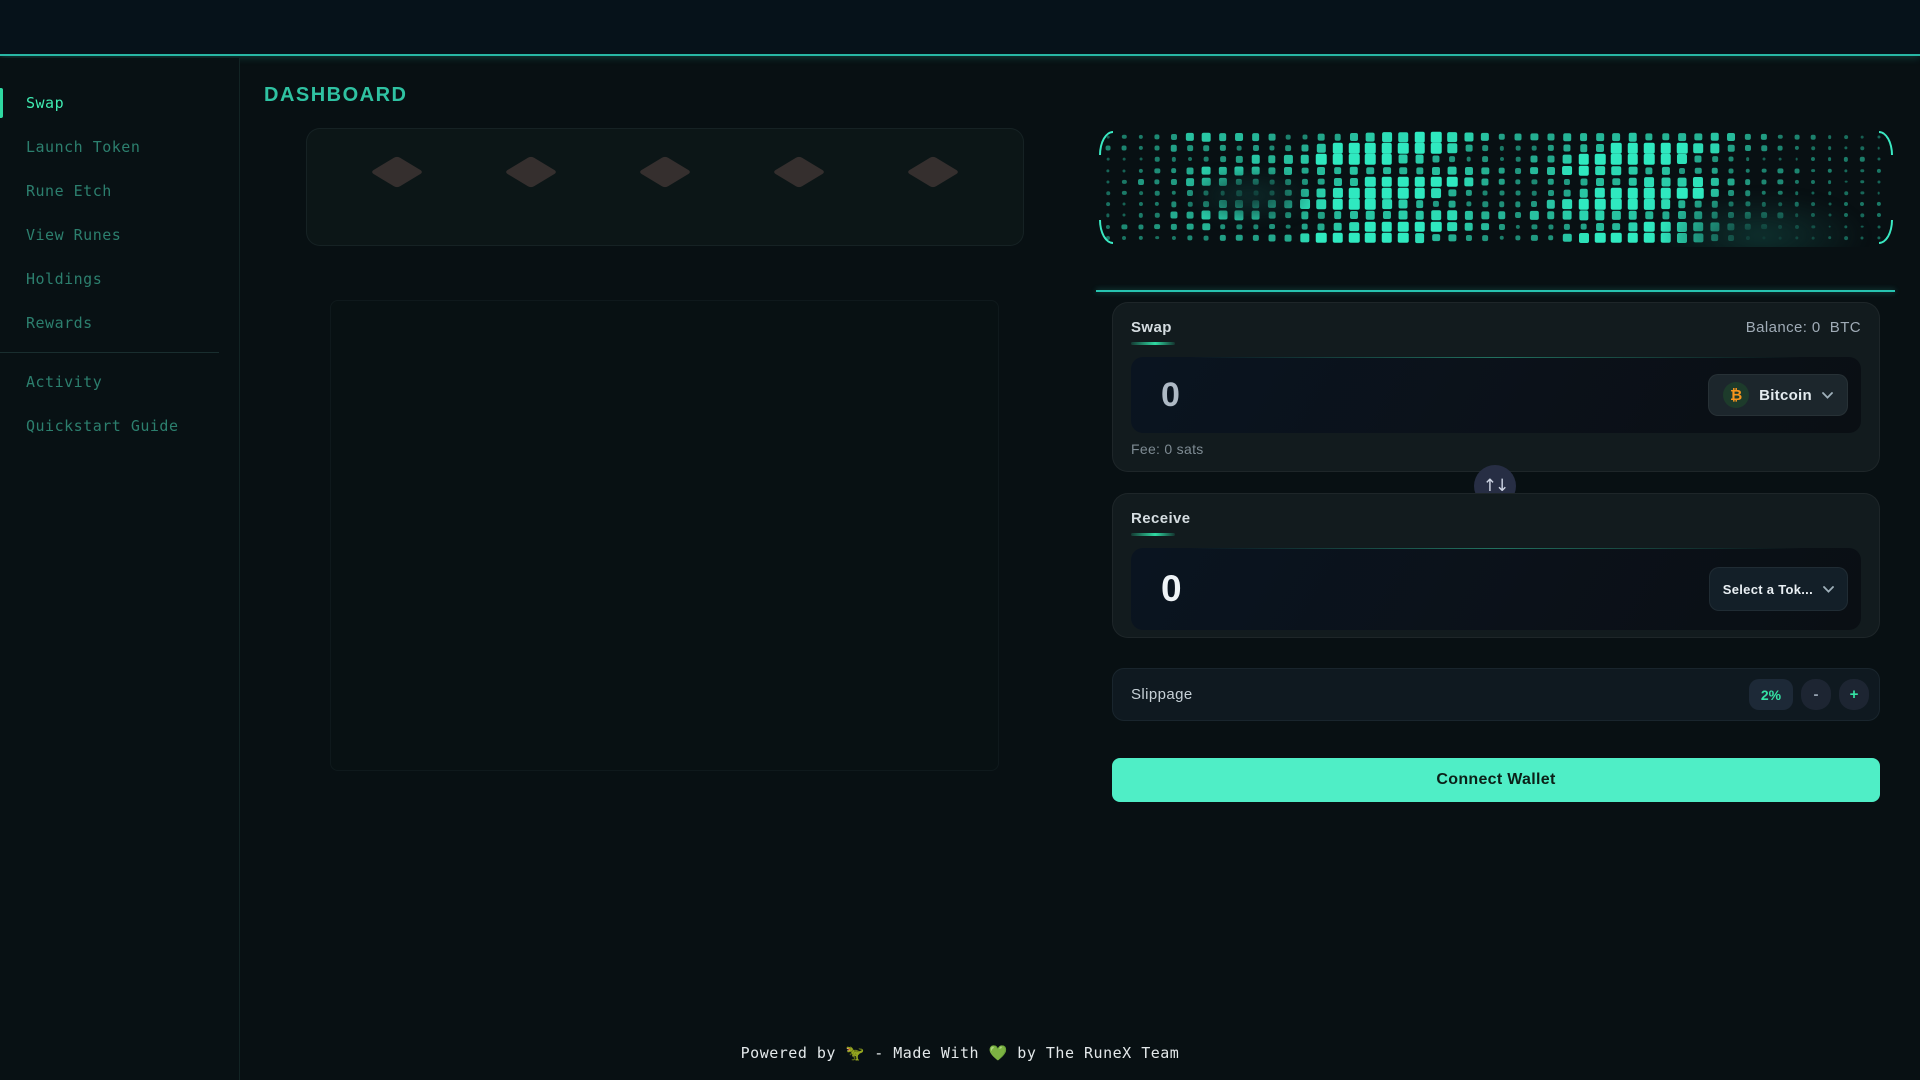 The width and height of the screenshot is (1920, 1080). I want to click on slippage-controls: 2% - +, so click(1809, 694).